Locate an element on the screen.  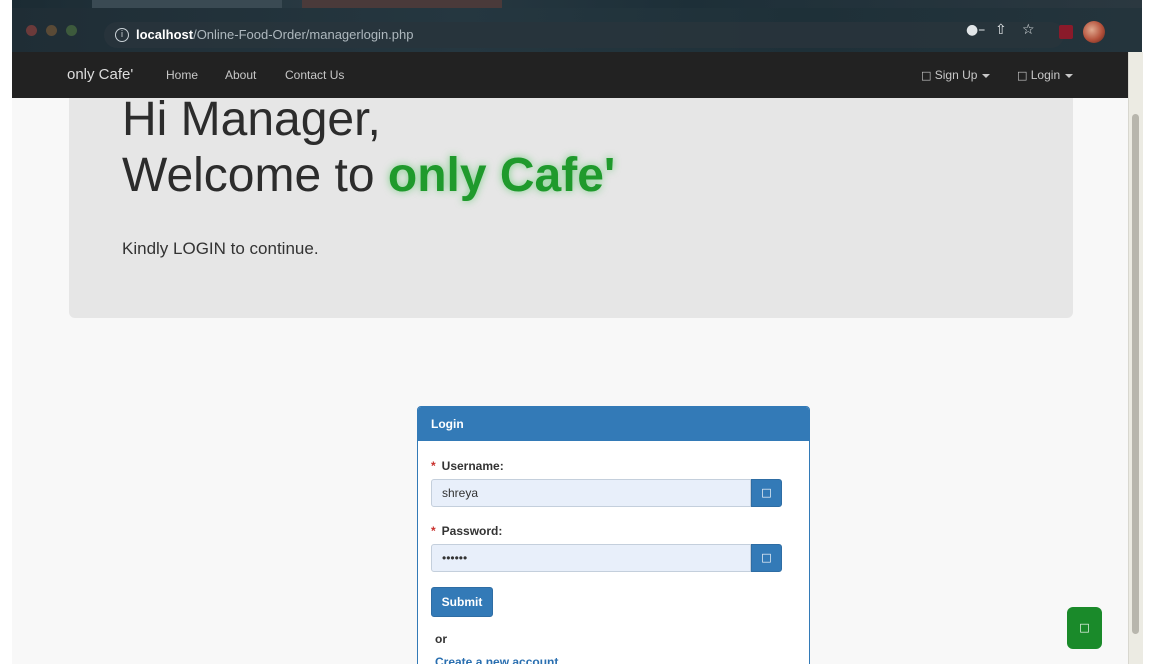
signup-icon: □ is located at coordinates (926, 75).